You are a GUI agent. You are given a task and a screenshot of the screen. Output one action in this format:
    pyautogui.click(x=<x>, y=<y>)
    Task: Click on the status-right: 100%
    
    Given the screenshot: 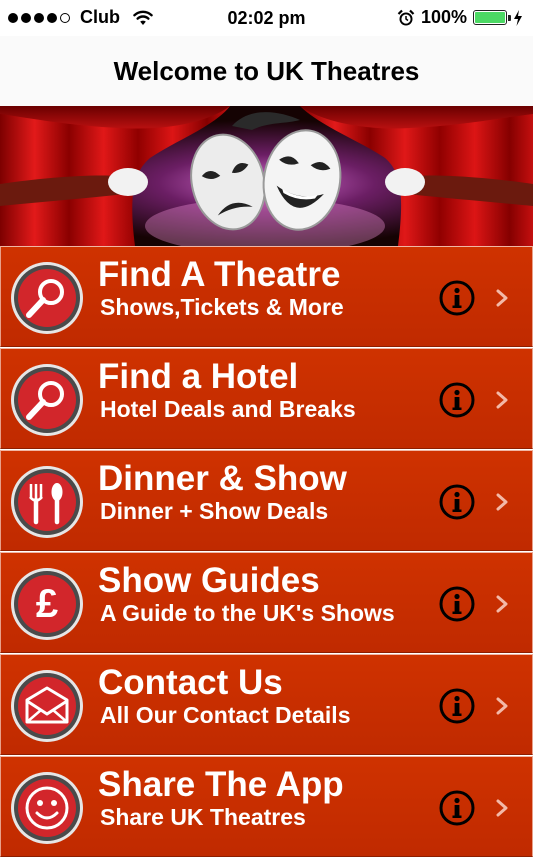 What is the action you would take?
    pyautogui.click(x=460, y=17)
    